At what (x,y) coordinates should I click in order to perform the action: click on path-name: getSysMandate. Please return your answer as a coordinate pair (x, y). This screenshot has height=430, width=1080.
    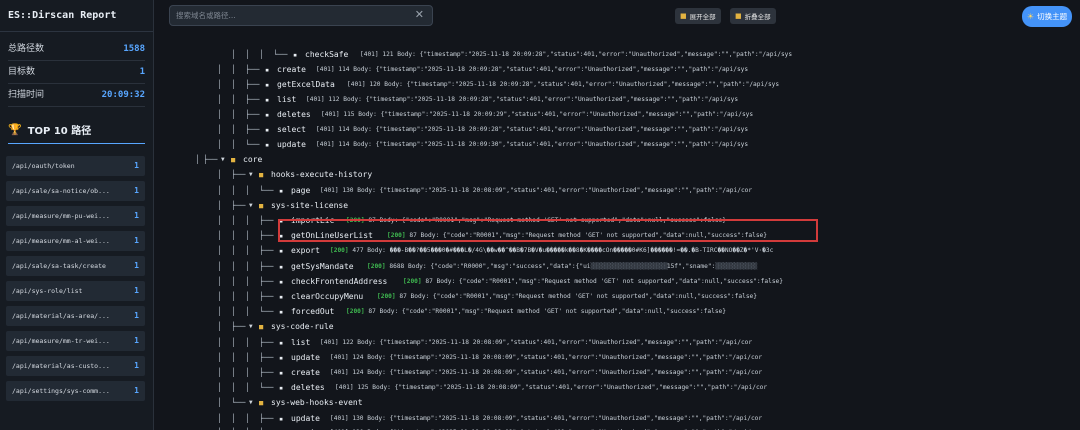
    Looking at the image, I should click on (322, 267).